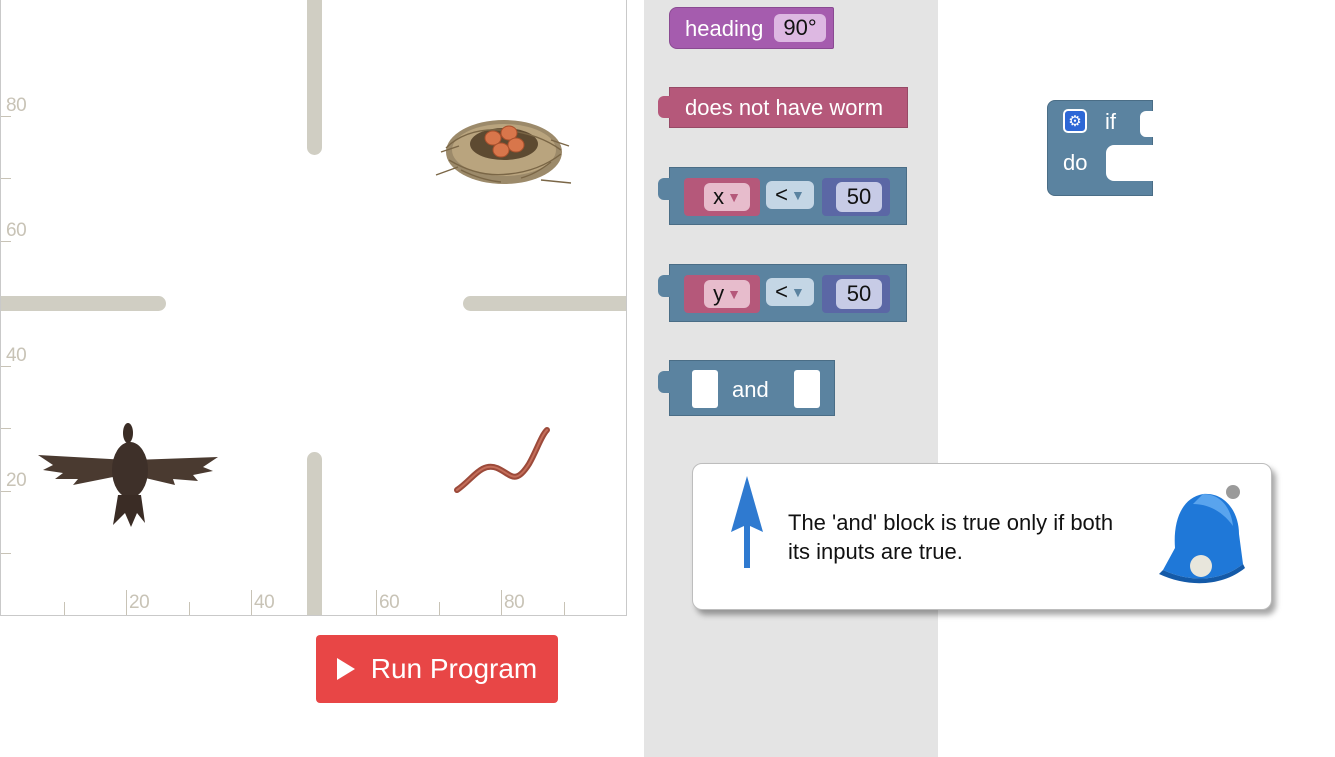 Image resolution: width=1335 pixels, height=757 pixels. I want to click on run-program-label: Run Program, so click(454, 668).